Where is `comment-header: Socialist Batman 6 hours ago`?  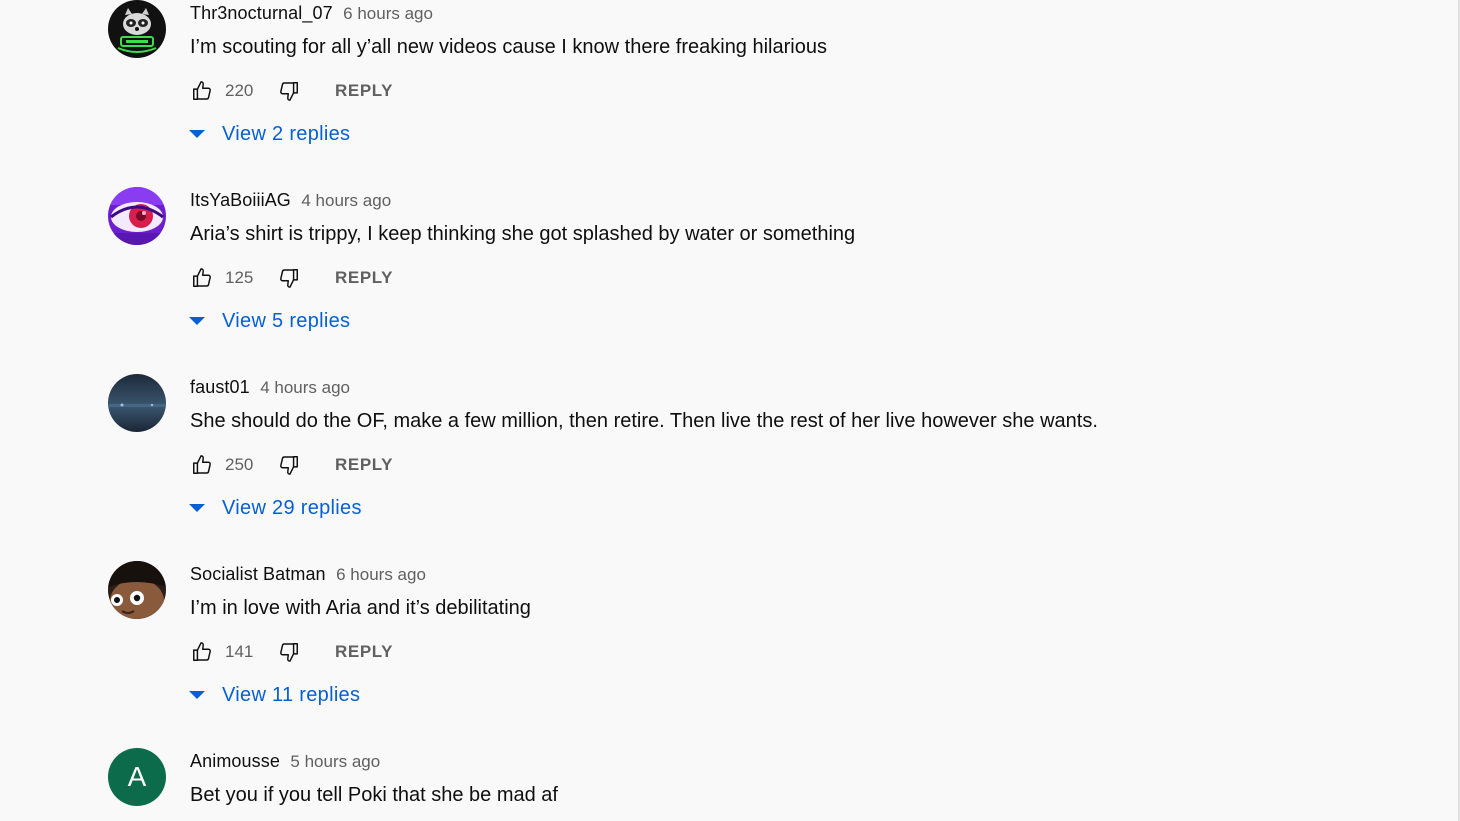 comment-header: Socialist Batman 6 hours ago is located at coordinates (790, 574).